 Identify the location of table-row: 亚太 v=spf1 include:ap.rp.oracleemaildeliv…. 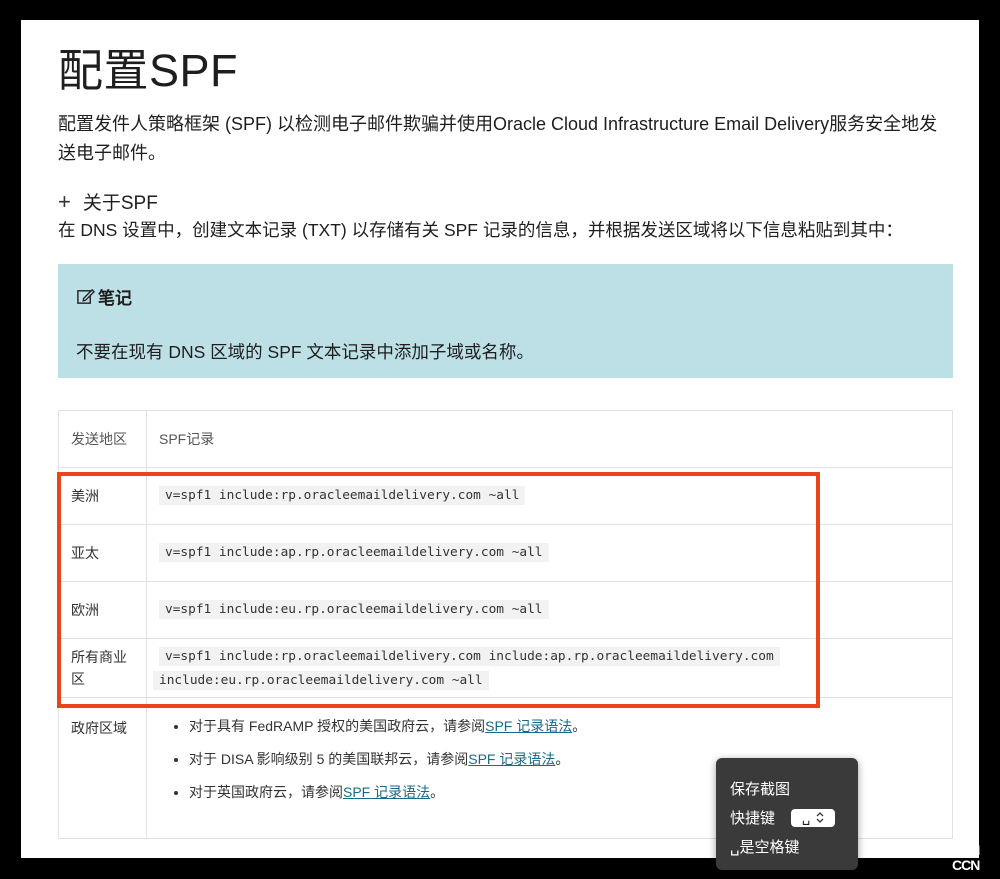
(505, 553).